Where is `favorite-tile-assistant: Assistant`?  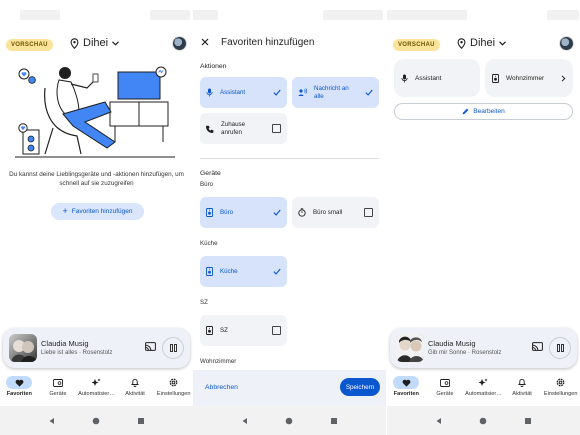 favorite-tile-assistant: Assistant is located at coordinates (437, 78).